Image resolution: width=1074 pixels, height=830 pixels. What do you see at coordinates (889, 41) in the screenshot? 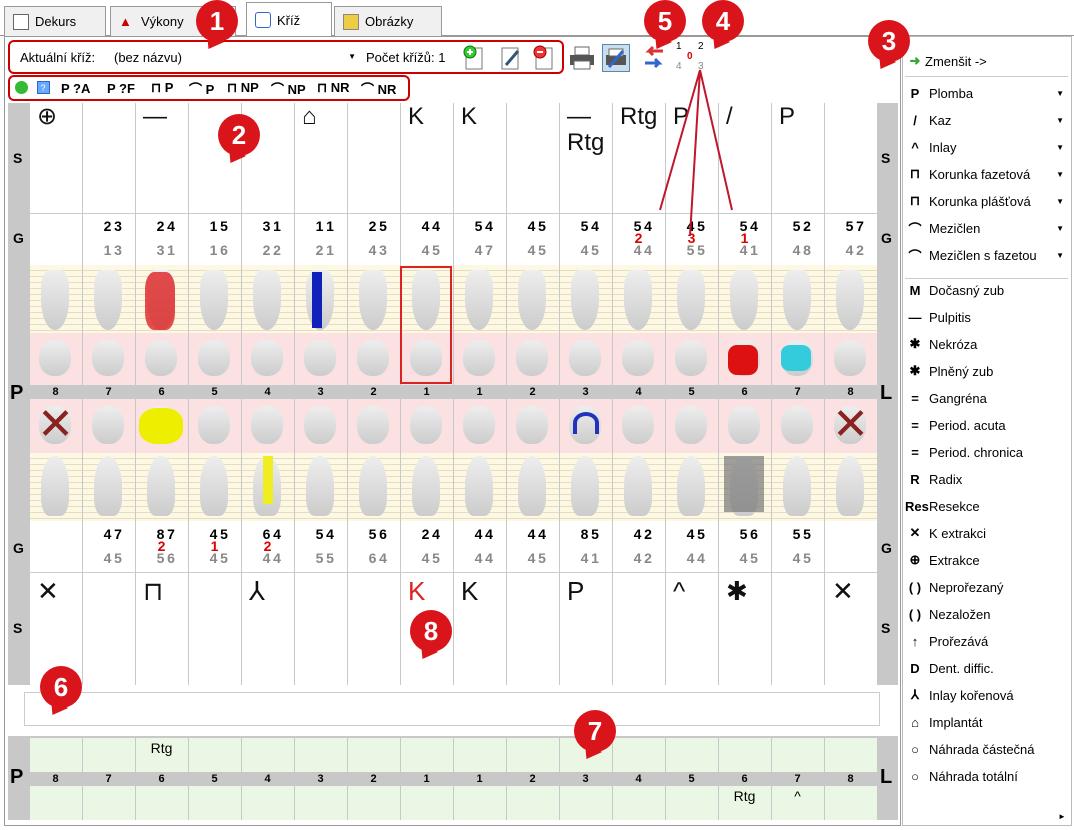
I see `callout-3: 3` at bounding box center [889, 41].